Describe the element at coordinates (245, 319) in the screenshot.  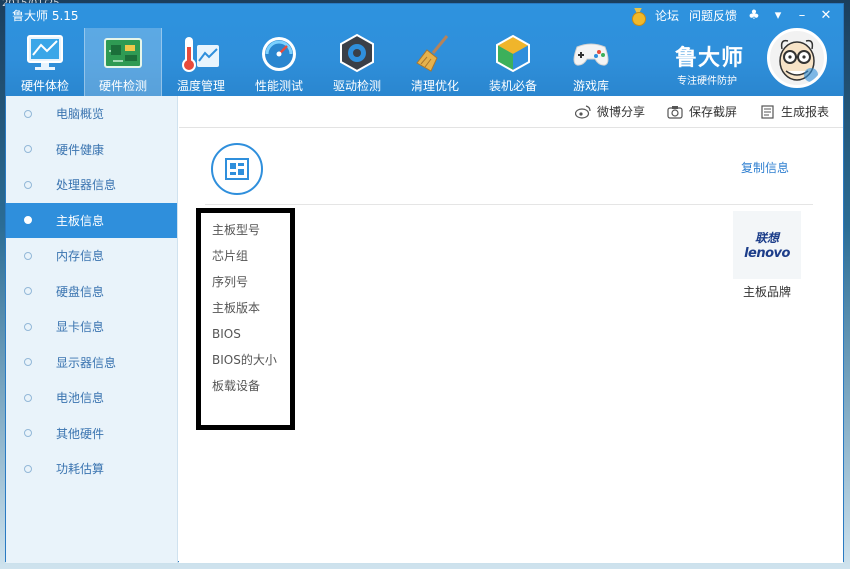
I see `motherboard-info-list: 主板型号 芯片组 序列号 主板版本 BIOS BIOS的大小 板载设备` at that location.